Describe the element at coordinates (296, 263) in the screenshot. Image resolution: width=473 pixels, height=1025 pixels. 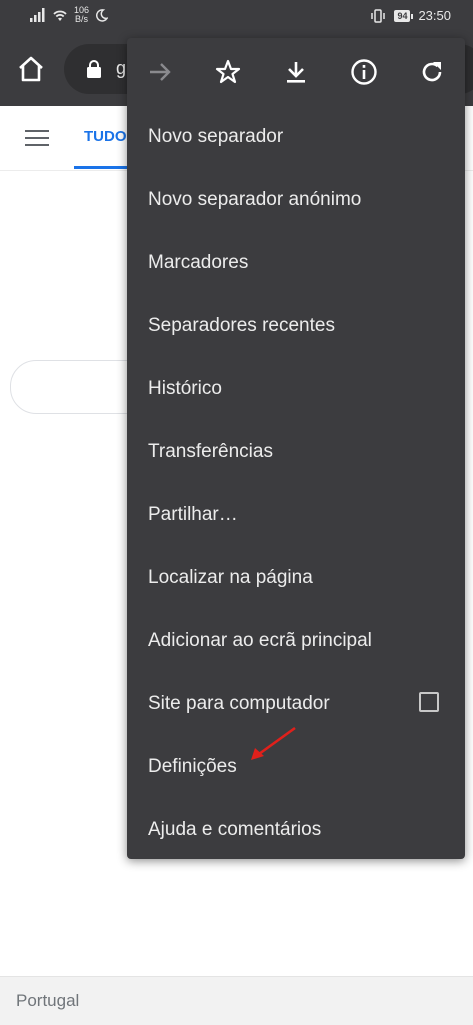
I see `menu-item-bookmarks: Marcadores` at that location.